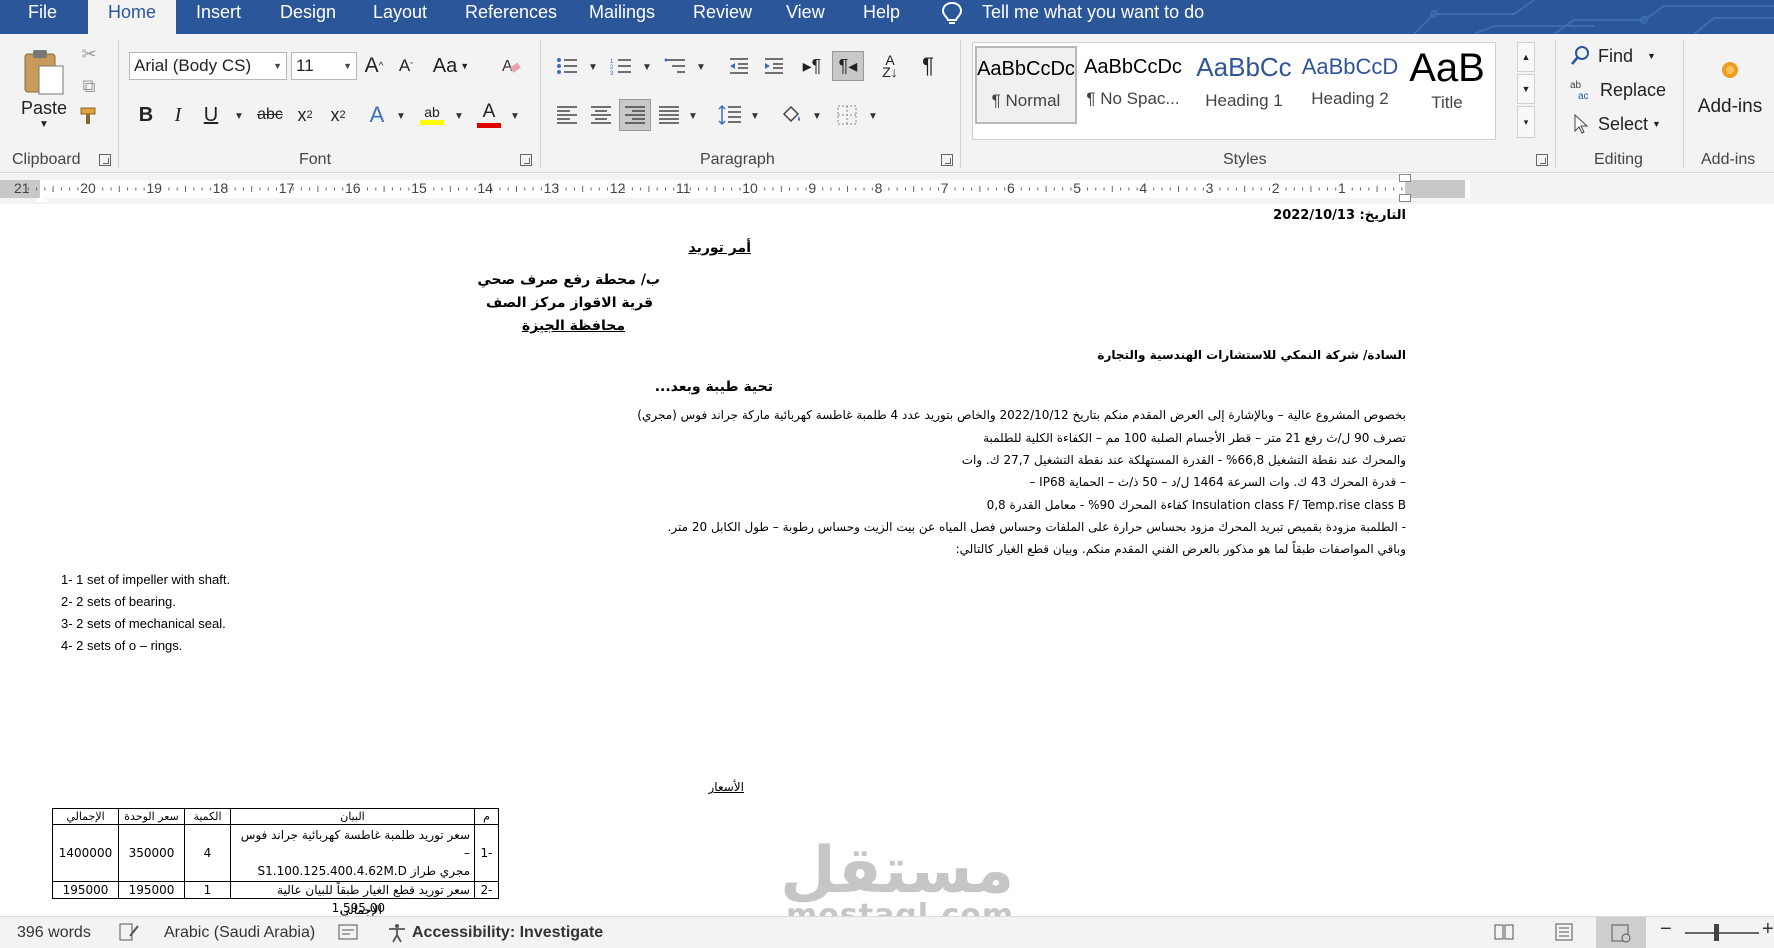 This screenshot has width=1774, height=948. Describe the element at coordinates (178, 115) in the screenshot. I see `italic-icon: I` at that location.